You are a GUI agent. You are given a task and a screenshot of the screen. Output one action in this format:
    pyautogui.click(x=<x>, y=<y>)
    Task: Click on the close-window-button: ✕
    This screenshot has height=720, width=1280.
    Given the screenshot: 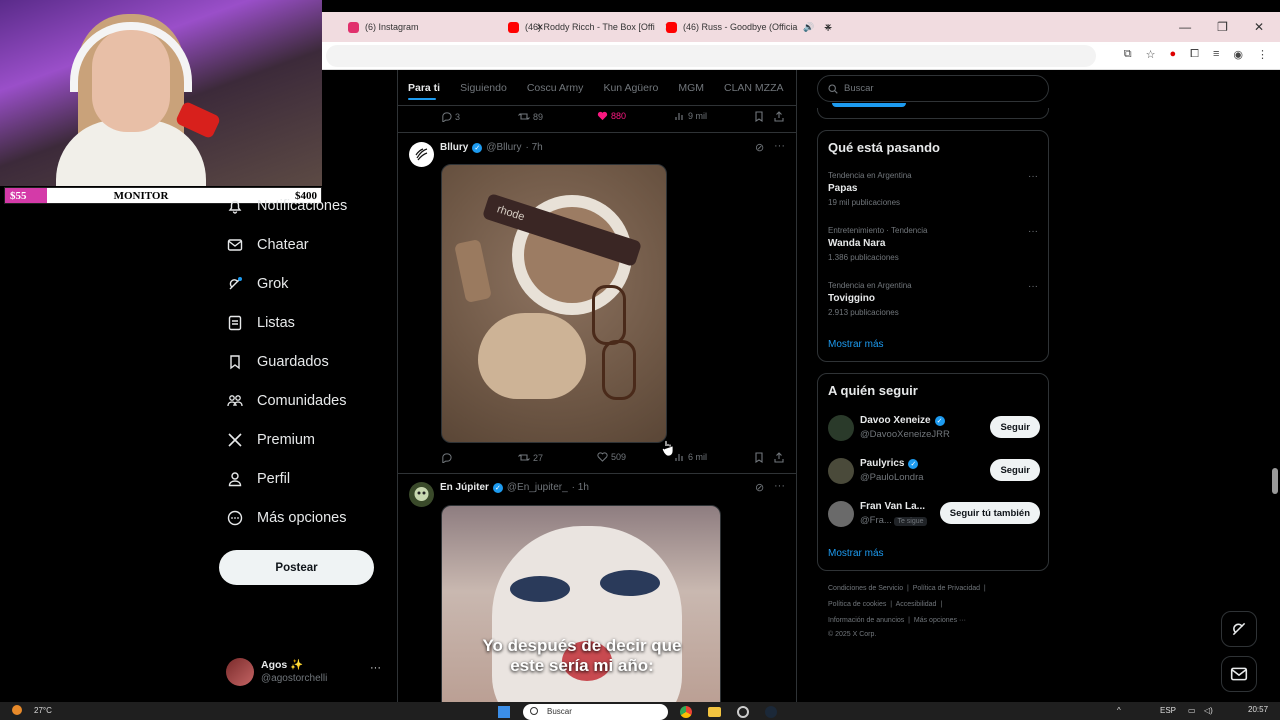 What is the action you would take?
    pyautogui.click(x=1259, y=27)
    